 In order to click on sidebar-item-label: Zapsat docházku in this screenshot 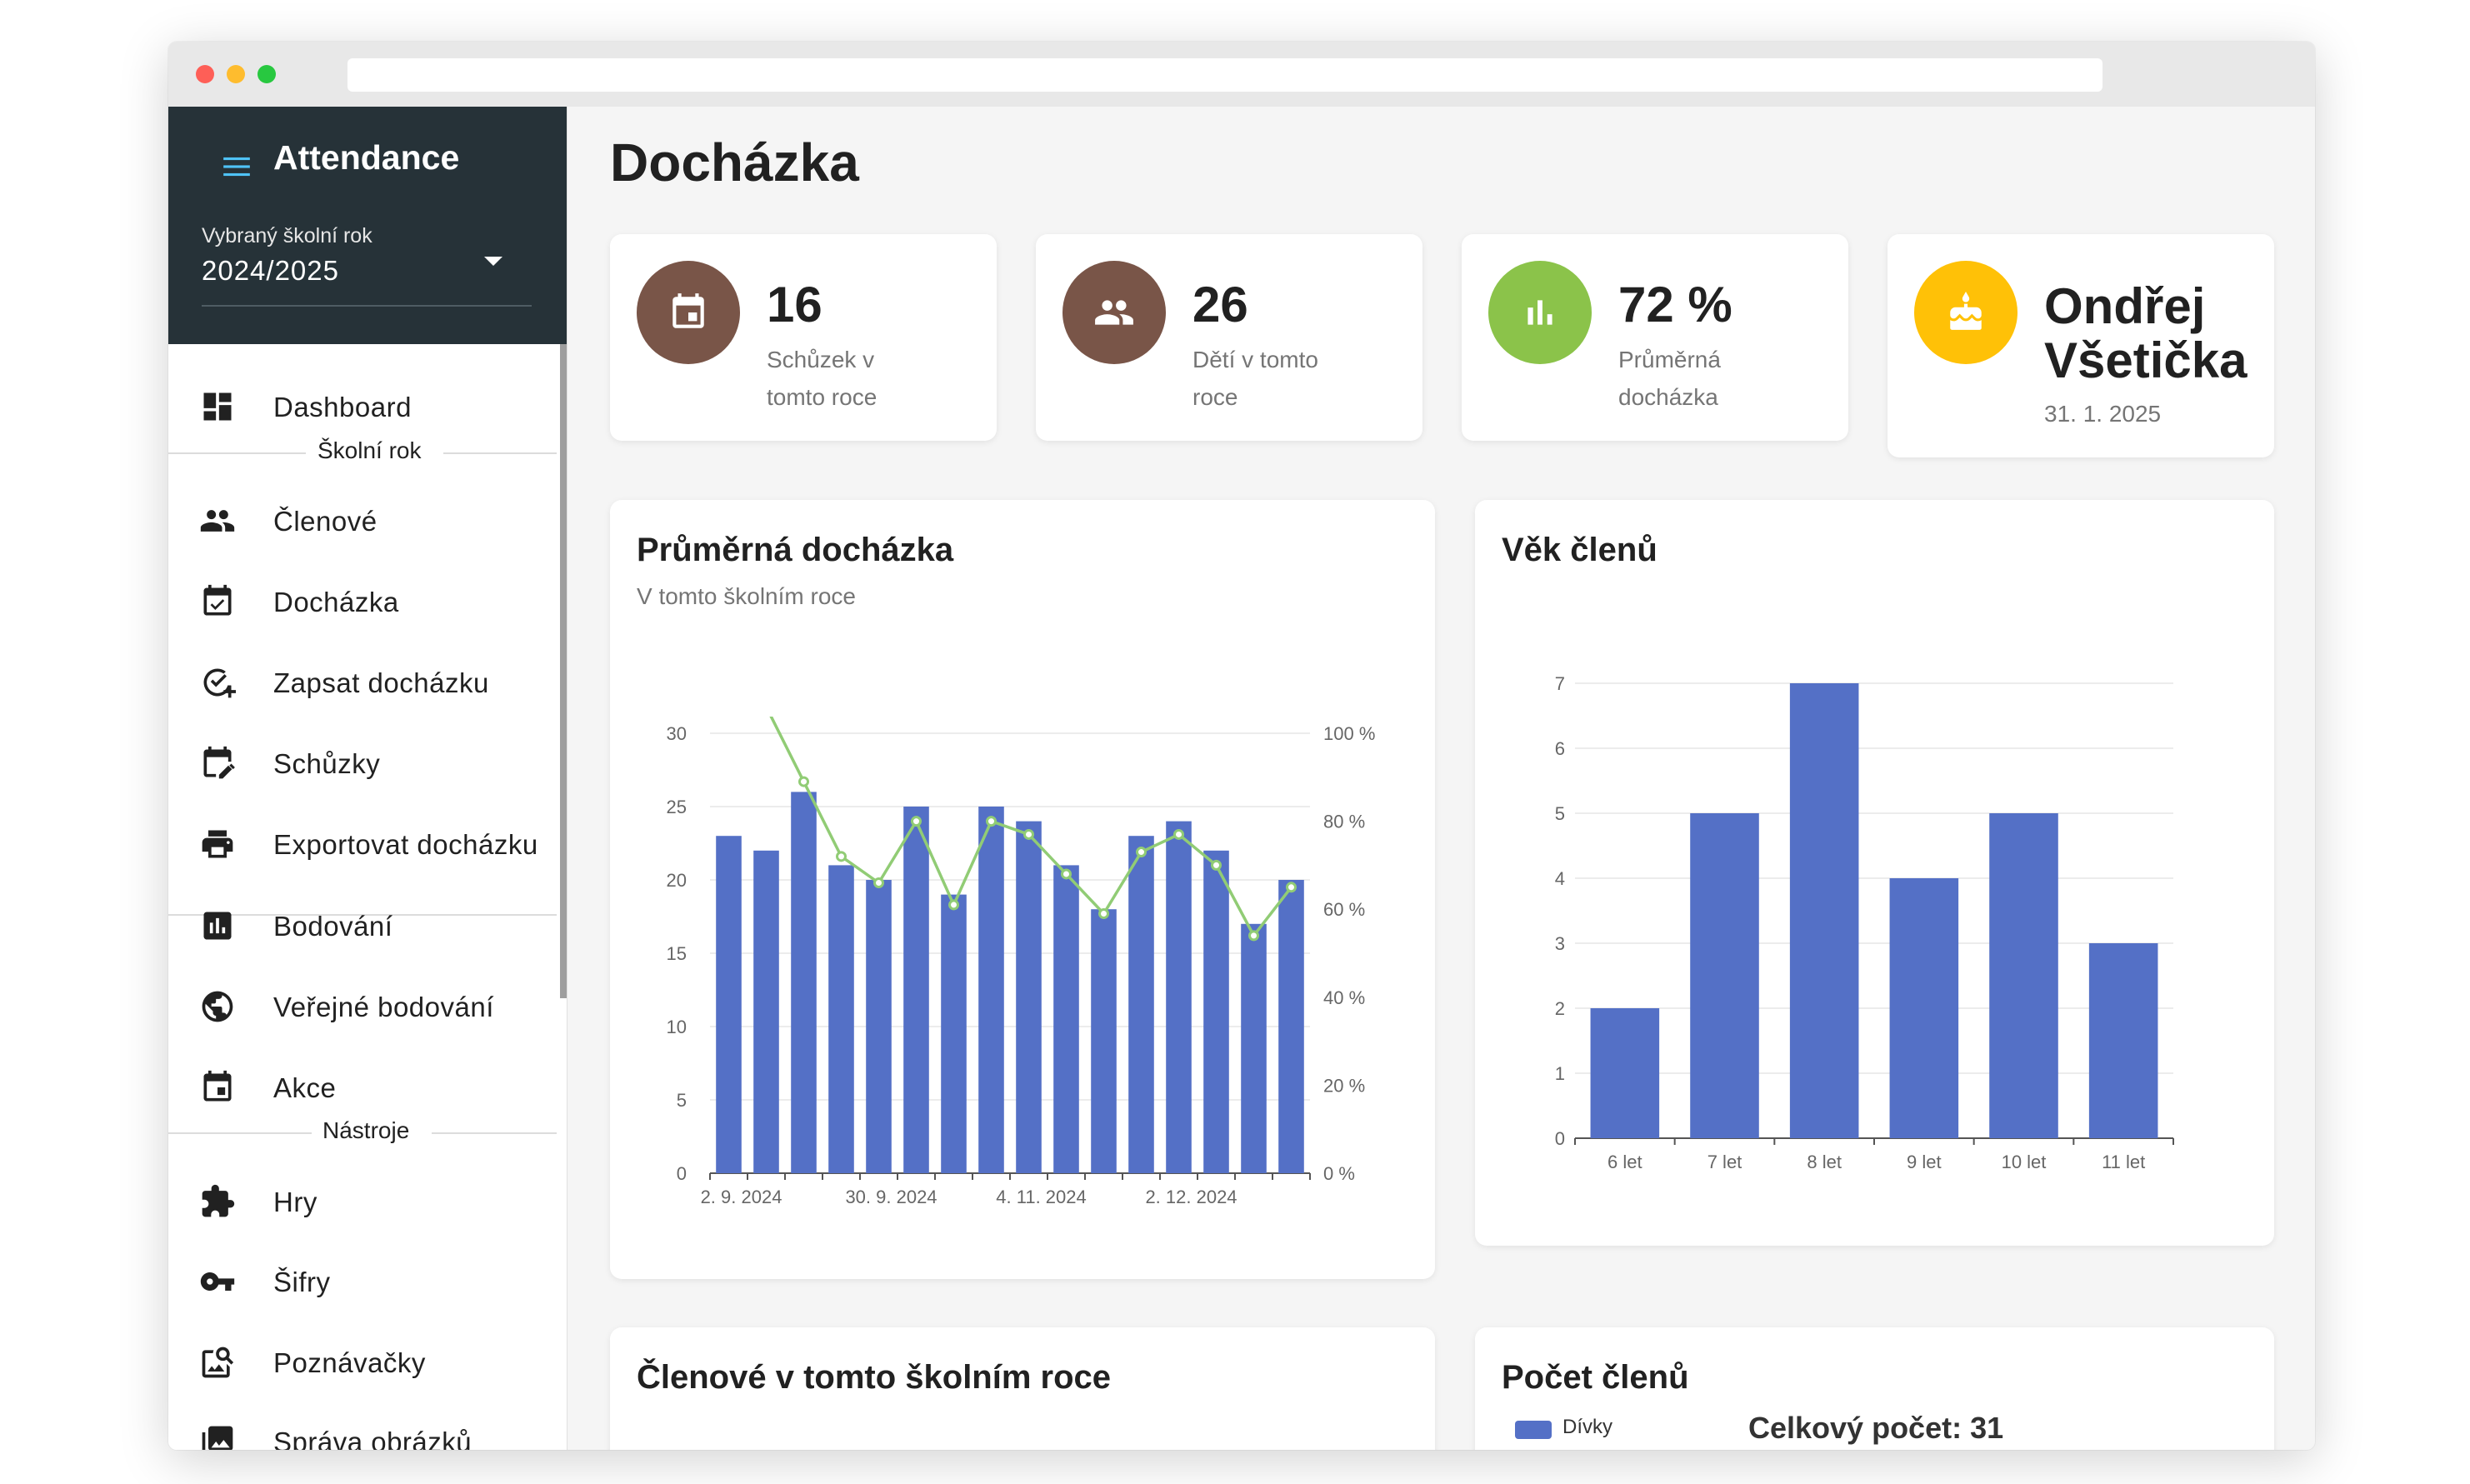, I will do `click(381, 682)`.